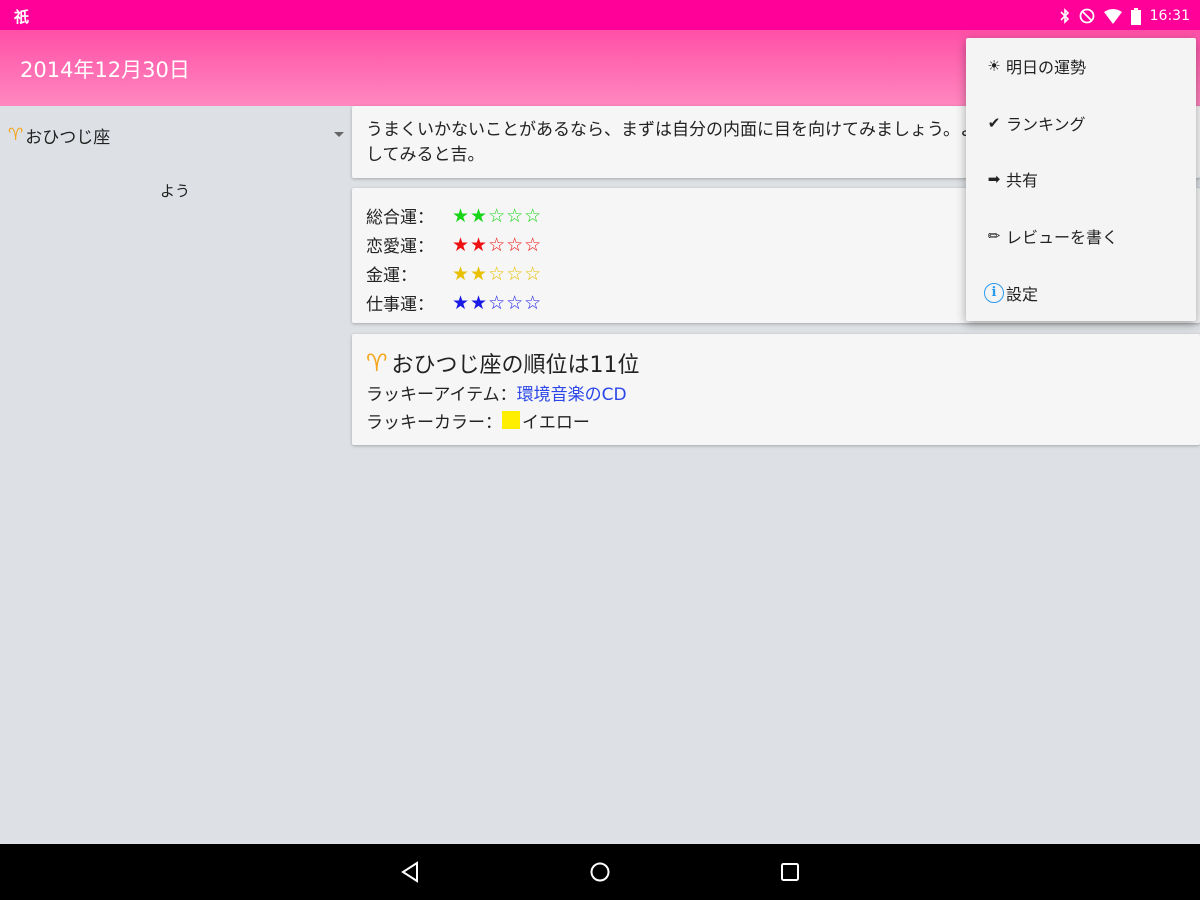 This screenshot has height=900, width=1200. Describe the element at coordinates (1022, 181) in the screenshot. I see `menu-item-label: 共有` at that location.